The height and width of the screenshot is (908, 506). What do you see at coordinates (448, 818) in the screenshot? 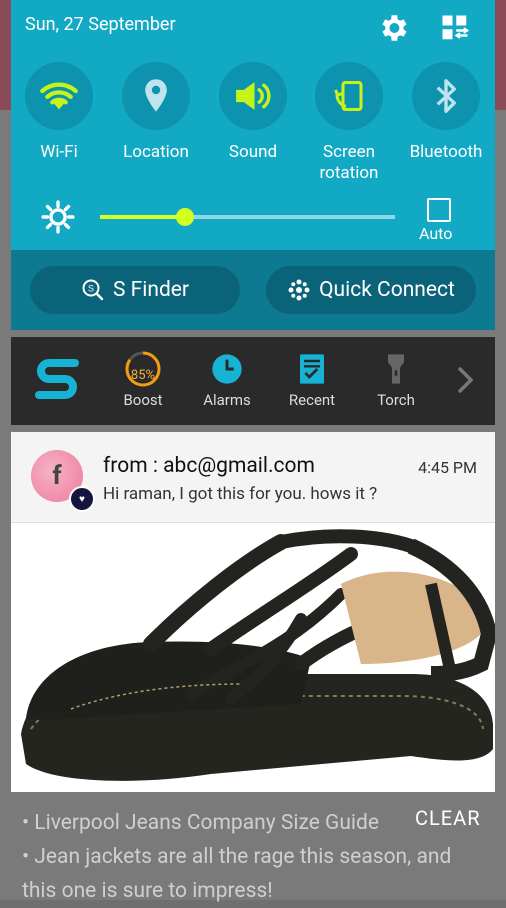
I see `clear-button: CLEAR` at bounding box center [448, 818].